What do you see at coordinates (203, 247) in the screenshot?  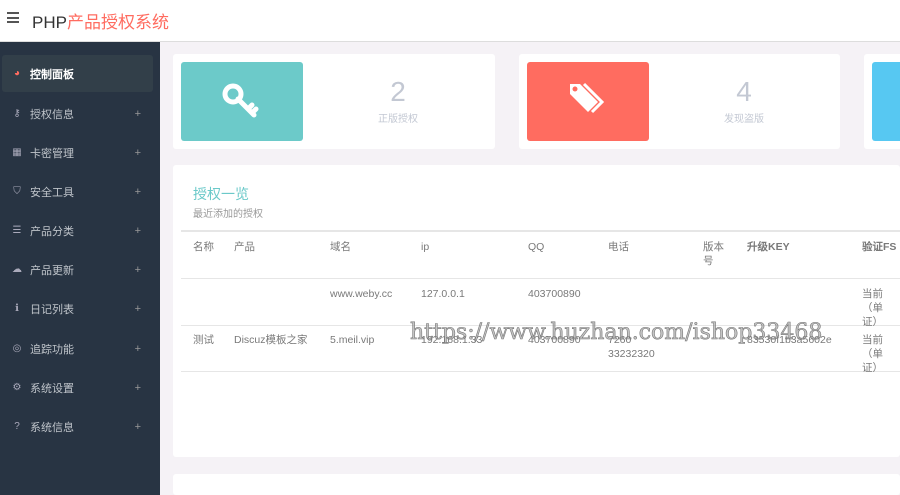 I see `column-header: 名称` at bounding box center [203, 247].